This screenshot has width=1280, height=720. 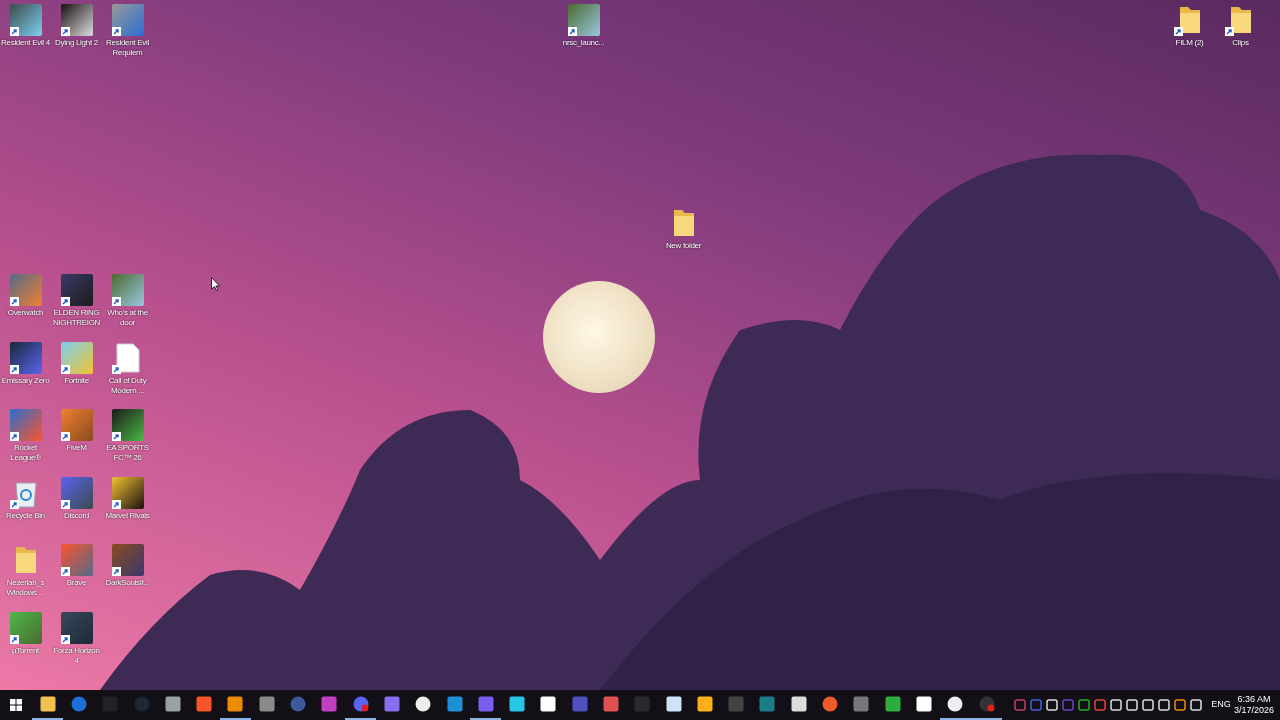 I want to click on mouse-pointer-icon, so click(x=215, y=284).